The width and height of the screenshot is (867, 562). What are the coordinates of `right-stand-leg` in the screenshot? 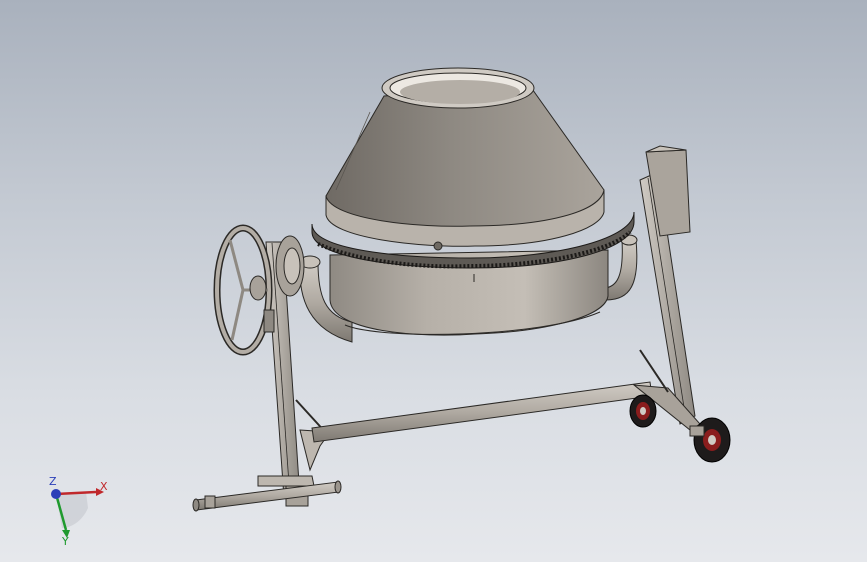 It's located at (666, 288).